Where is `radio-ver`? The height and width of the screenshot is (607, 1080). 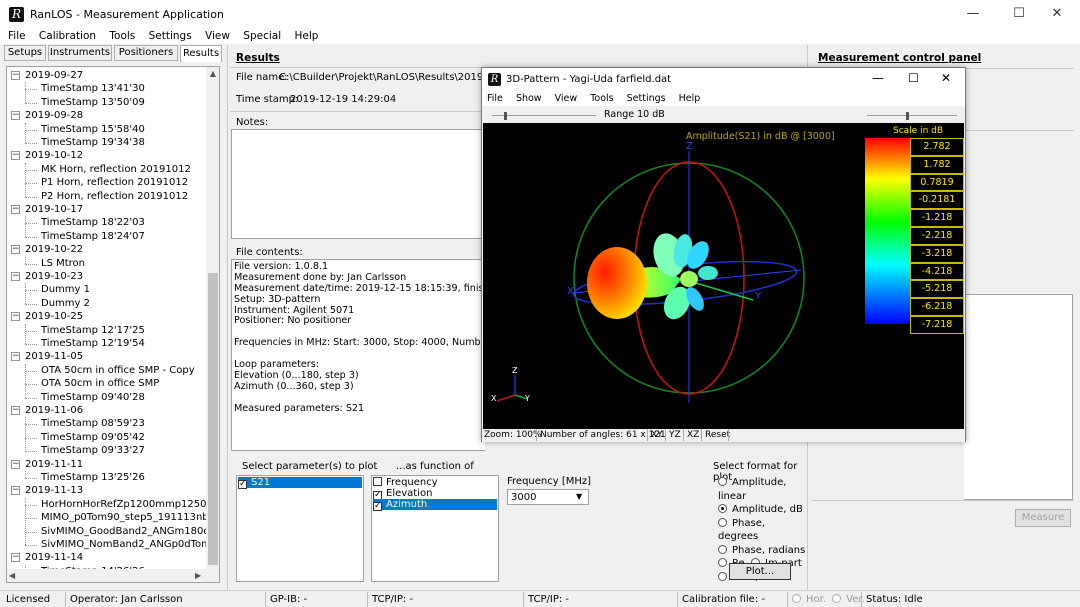
radio-ver is located at coordinates (837, 598).